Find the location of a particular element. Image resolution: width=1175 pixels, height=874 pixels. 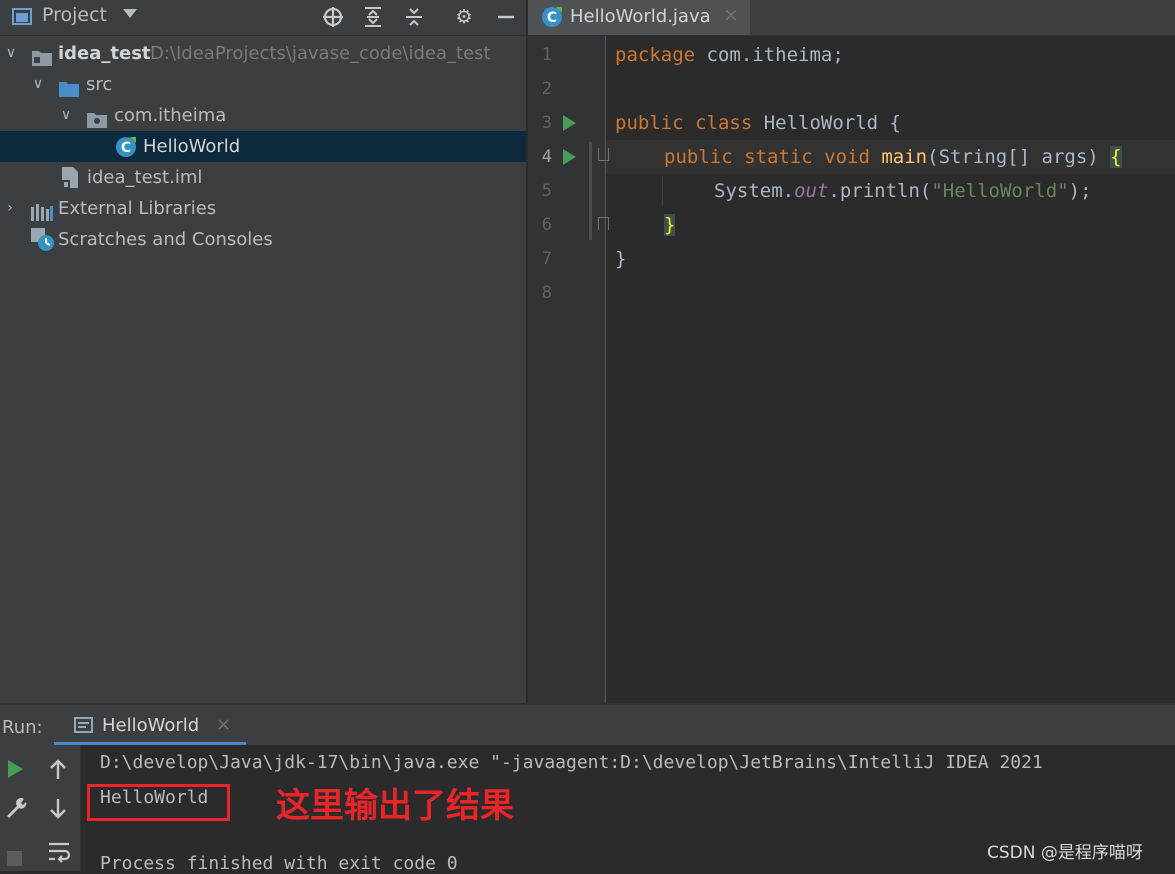

soft-wrap-icon is located at coordinates (59, 853).